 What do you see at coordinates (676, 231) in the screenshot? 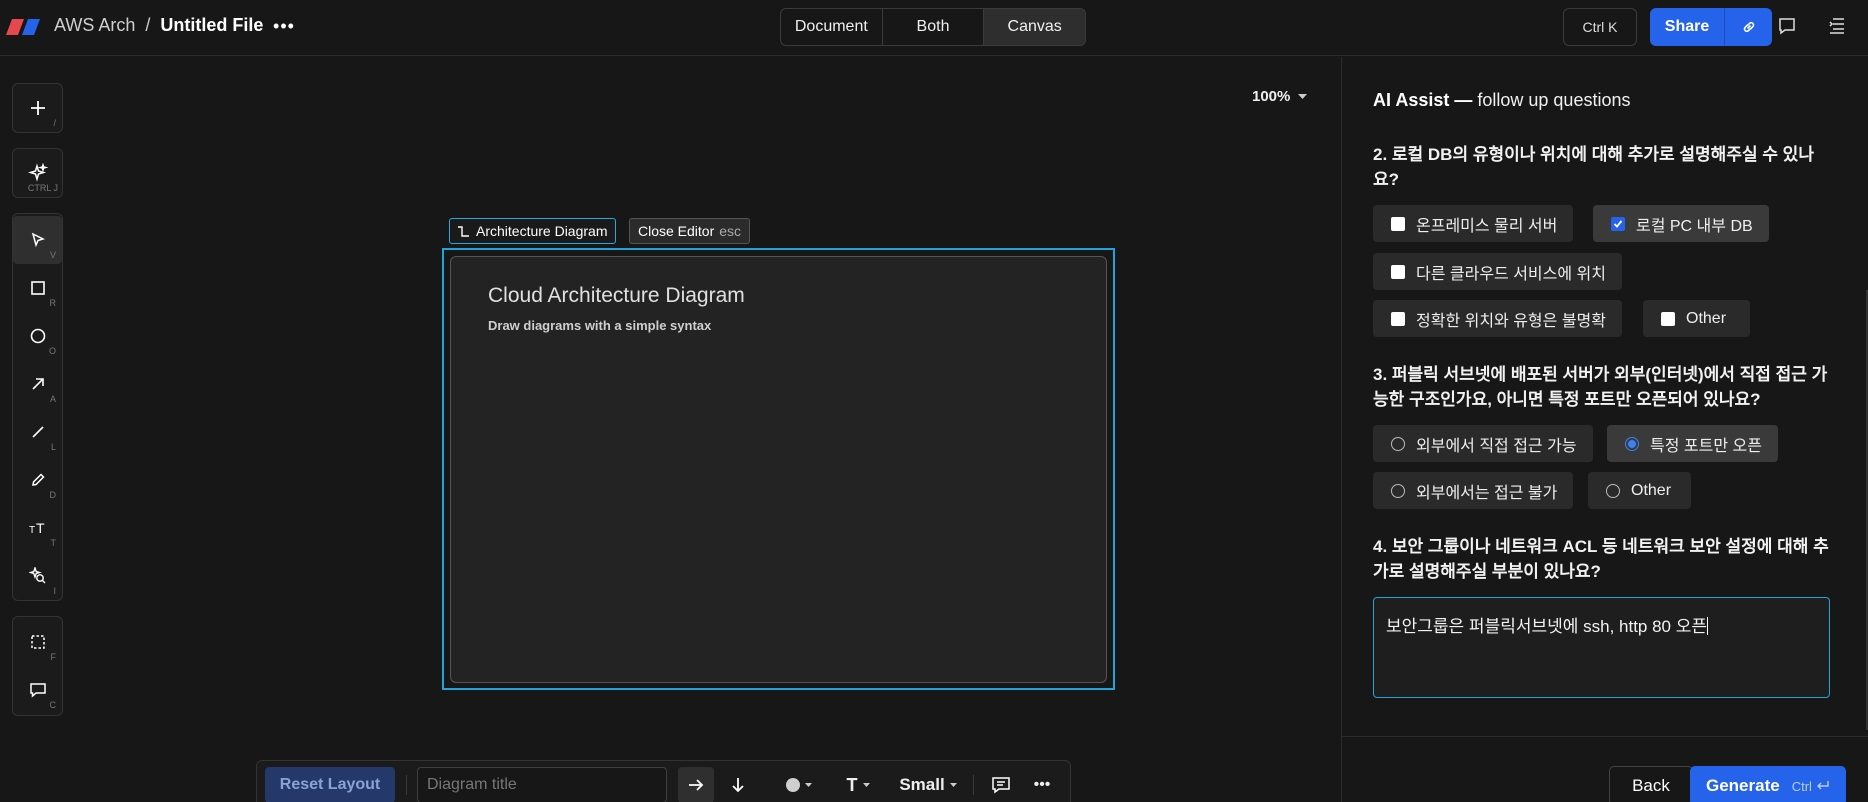
I see `close-editor-label: Close Editor` at bounding box center [676, 231].